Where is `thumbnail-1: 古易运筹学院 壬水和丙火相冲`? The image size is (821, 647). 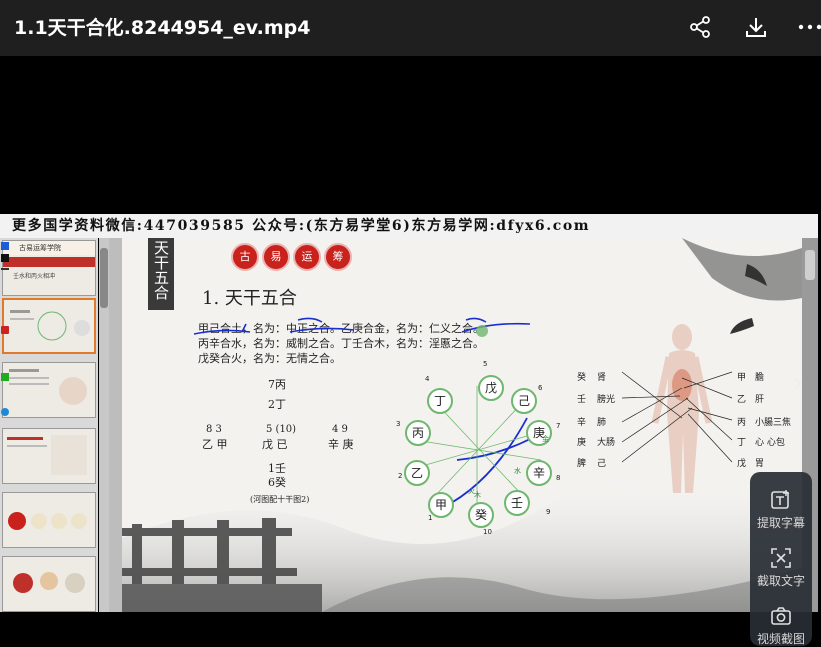 thumbnail-1: 古易运筹学院 壬水和丙火相冲 is located at coordinates (49, 268).